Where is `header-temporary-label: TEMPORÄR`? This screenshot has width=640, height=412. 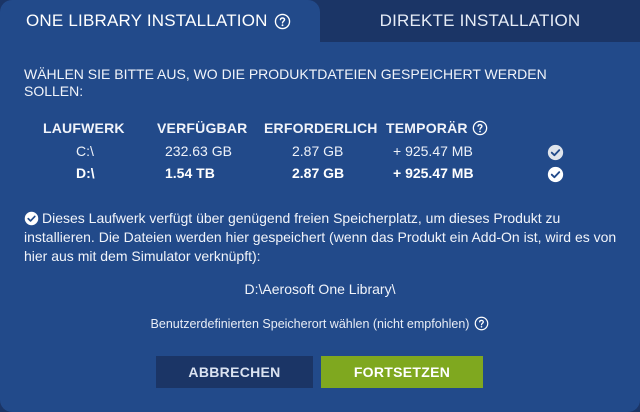 header-temporary-label: TEMPORÄR is located at coordinates (427, 128).